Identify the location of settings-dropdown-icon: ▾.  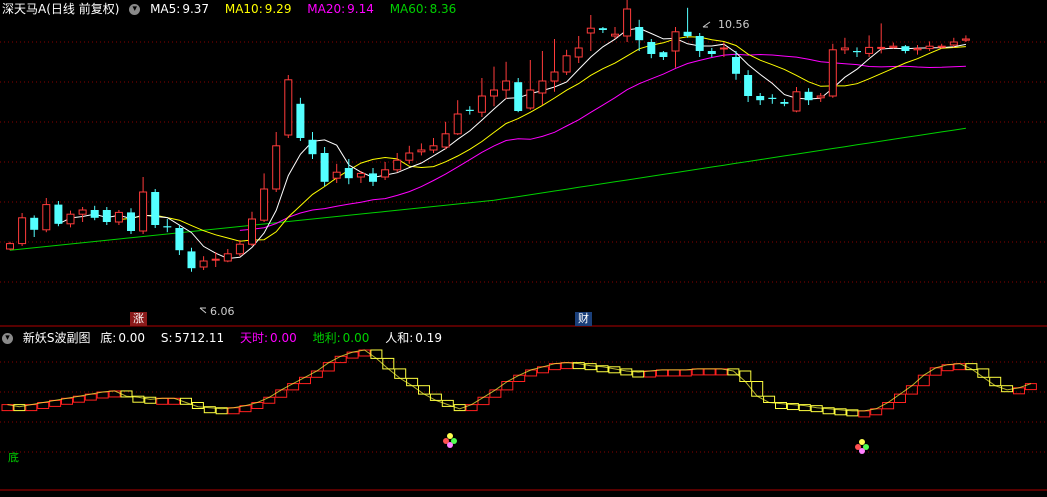
(135, 9).